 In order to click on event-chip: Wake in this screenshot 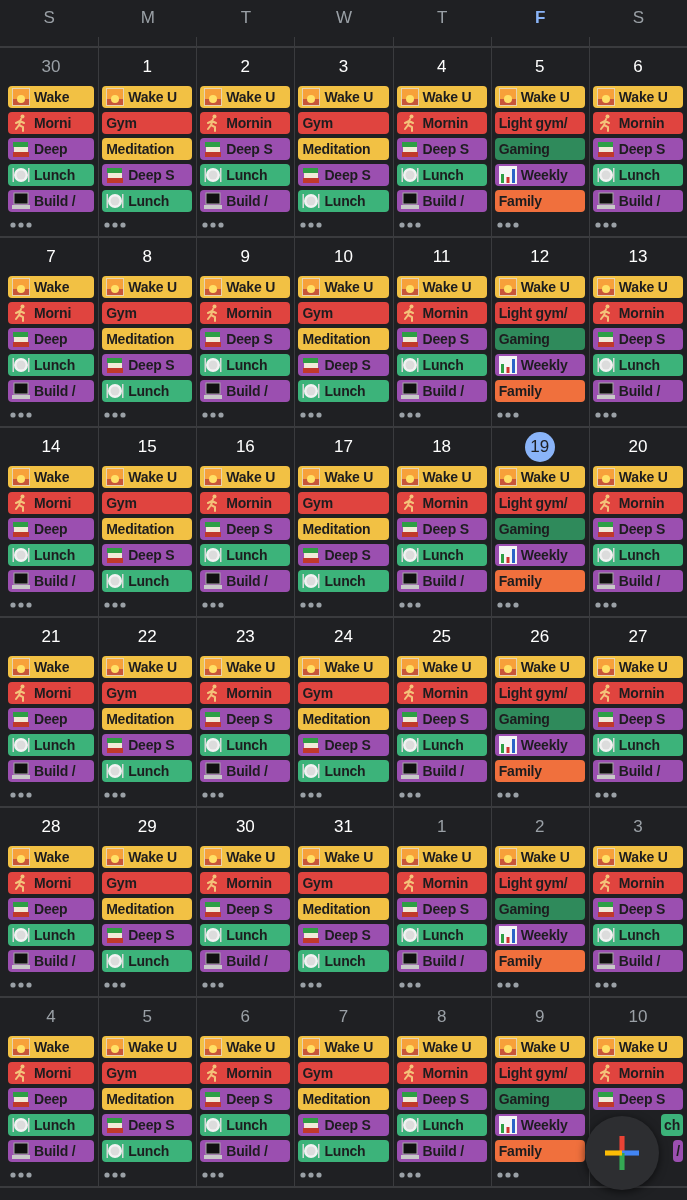, I will do `click(51, 667)`.